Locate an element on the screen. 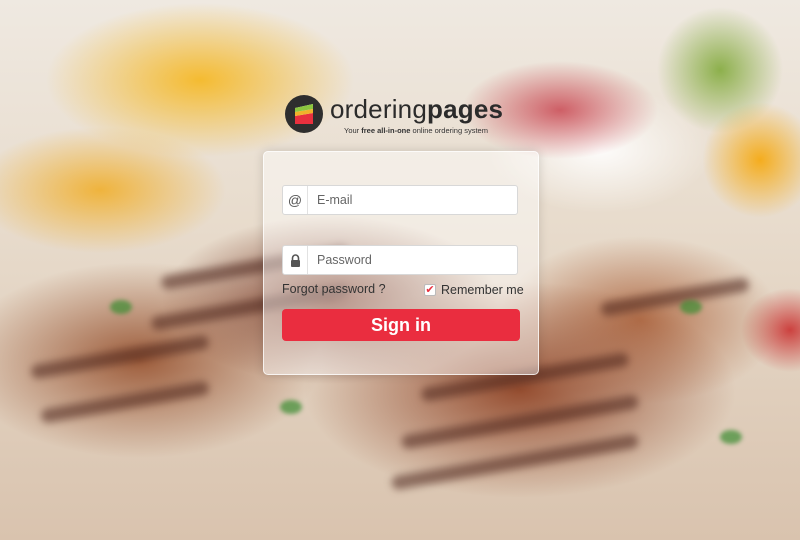 The height and width of the screenshot is (540, 800). email-field: @ is located at coordinates (400, 200).